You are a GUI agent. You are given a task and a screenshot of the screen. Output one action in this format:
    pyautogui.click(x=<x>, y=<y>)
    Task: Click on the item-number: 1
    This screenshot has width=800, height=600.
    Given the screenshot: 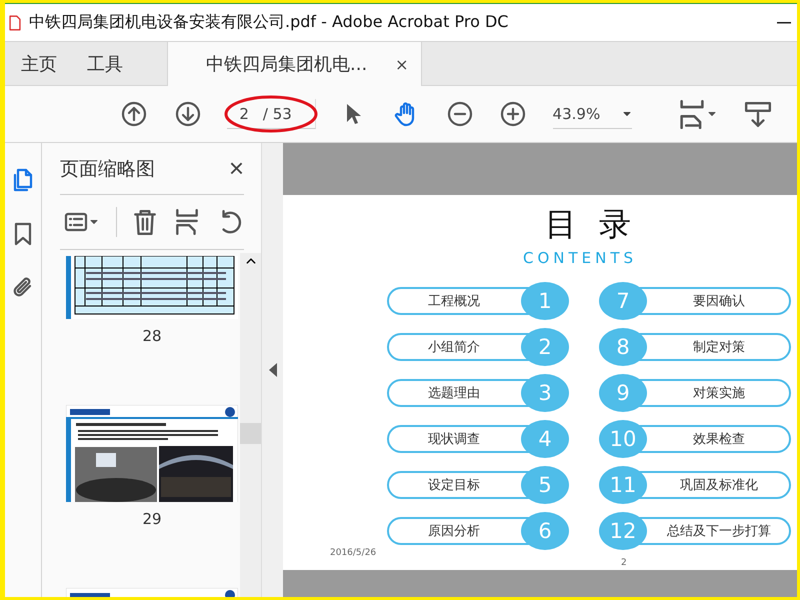 What is the action you would take?
    pyautogui.click(x=545, y=301)
    